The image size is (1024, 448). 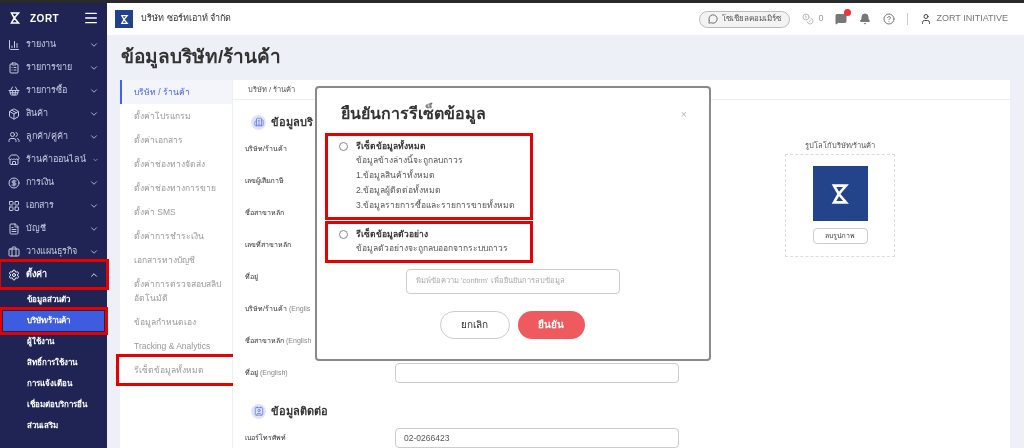 I want to click on sidebar-item: ลูกค้า/คู่ค้า, so click(x=53, y=136).